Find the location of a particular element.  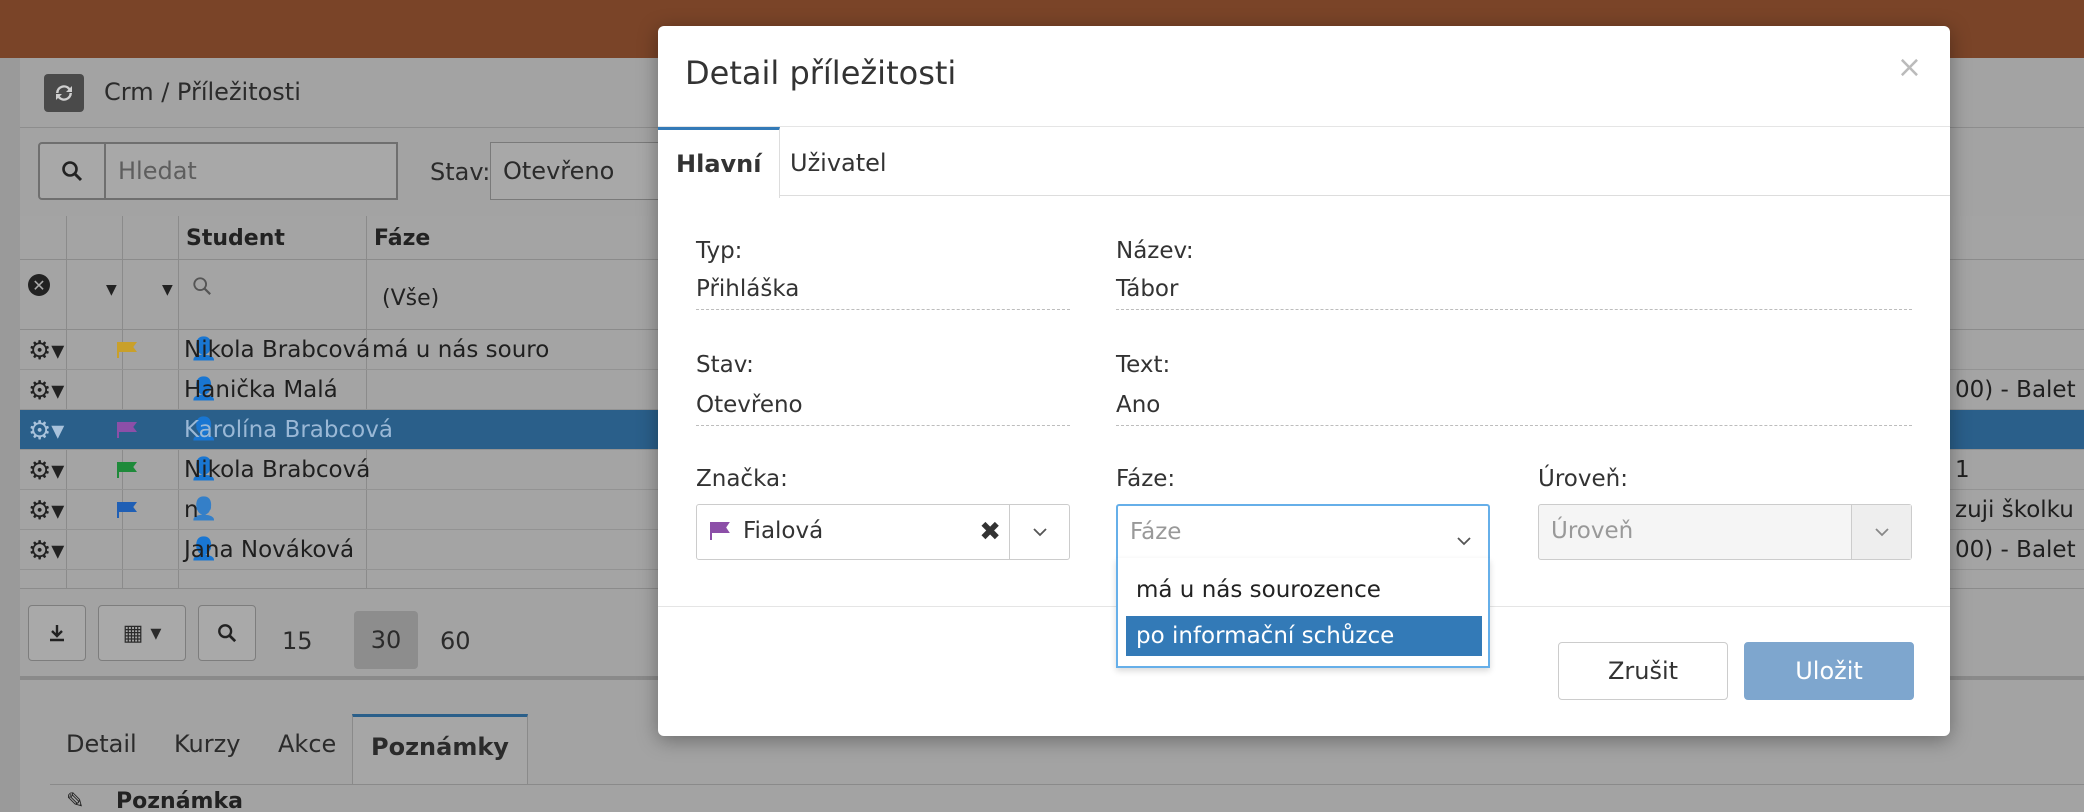

columns-button: ▦ ▾ is located at coordinates (142, 633).